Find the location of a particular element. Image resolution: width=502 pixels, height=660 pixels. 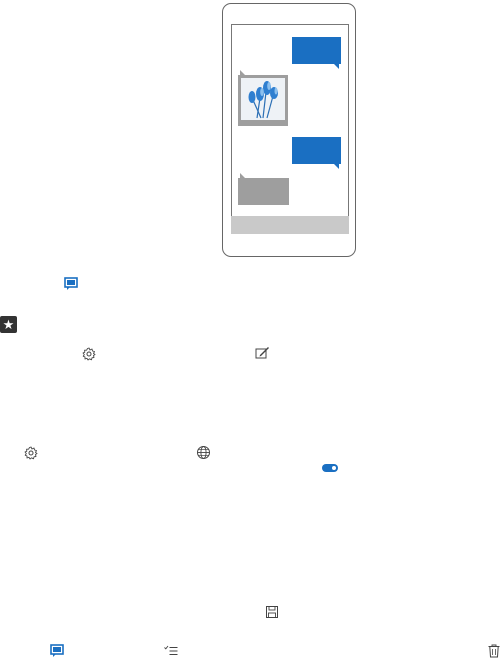

received-photo-bubble is located at coordinates (263, 98).